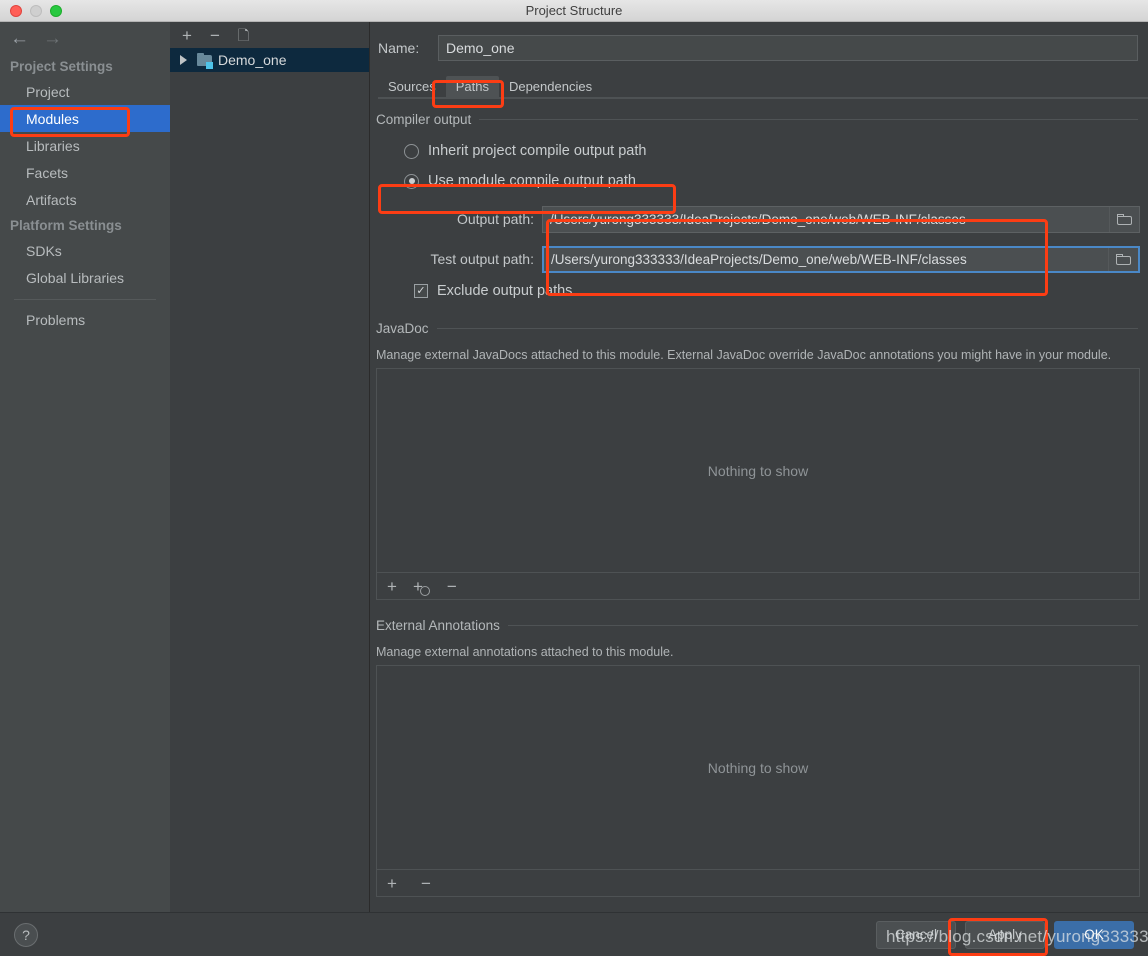 The height and width of the screenshot is (956, 1148). Describe the element at coordinates (452, 586) in the screenshot. I see `javadoc-remove-icon: −` at that location.